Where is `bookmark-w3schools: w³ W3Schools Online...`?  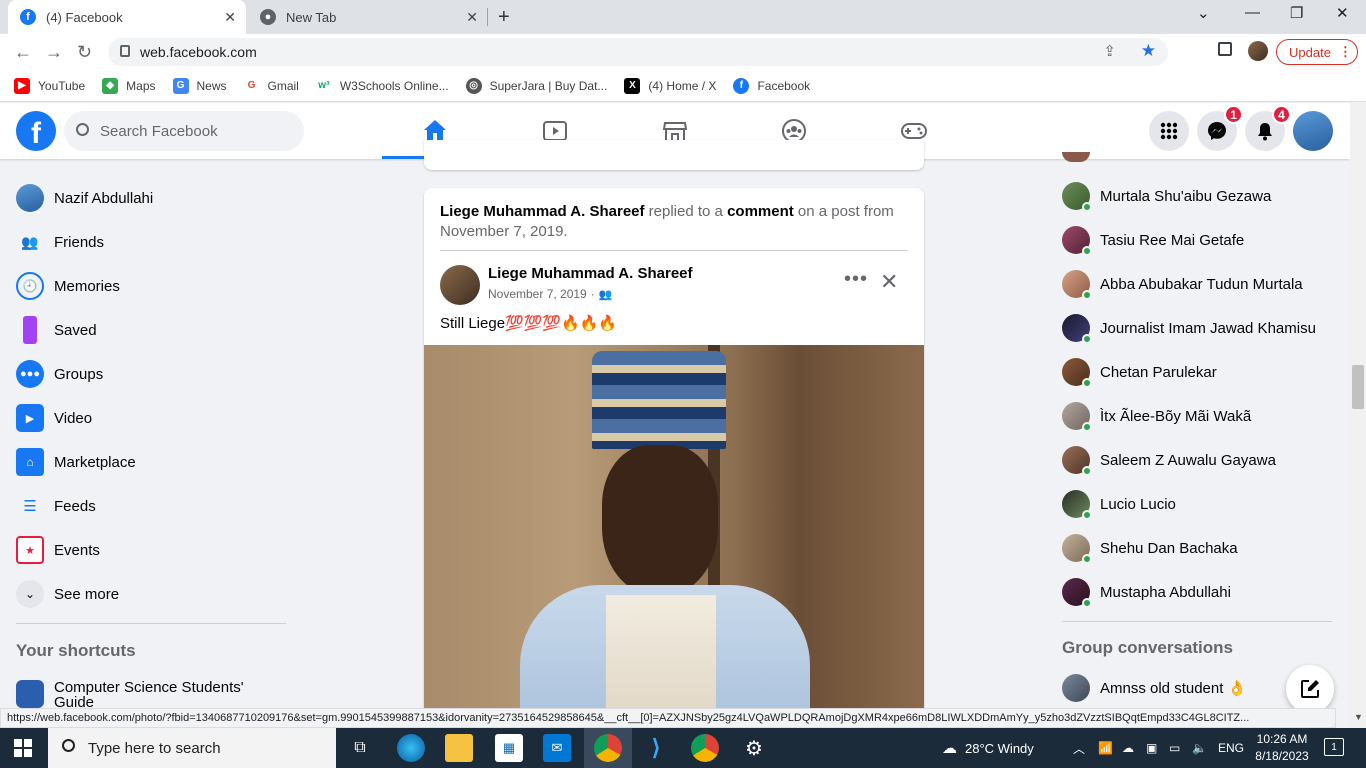
bookmark-w3schools: w³ W3Schools Online... is located at coordinates (382, 85).